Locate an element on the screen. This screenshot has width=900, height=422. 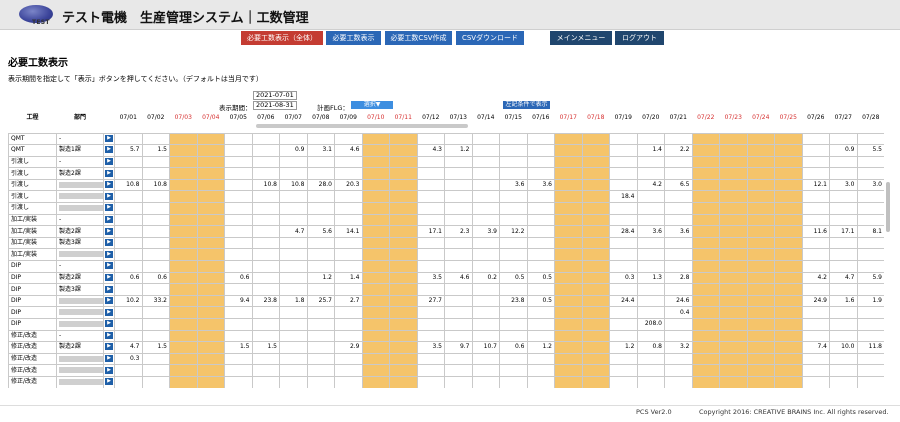
vertical-scrollbar-thumb is located at coordinates (888, 207).